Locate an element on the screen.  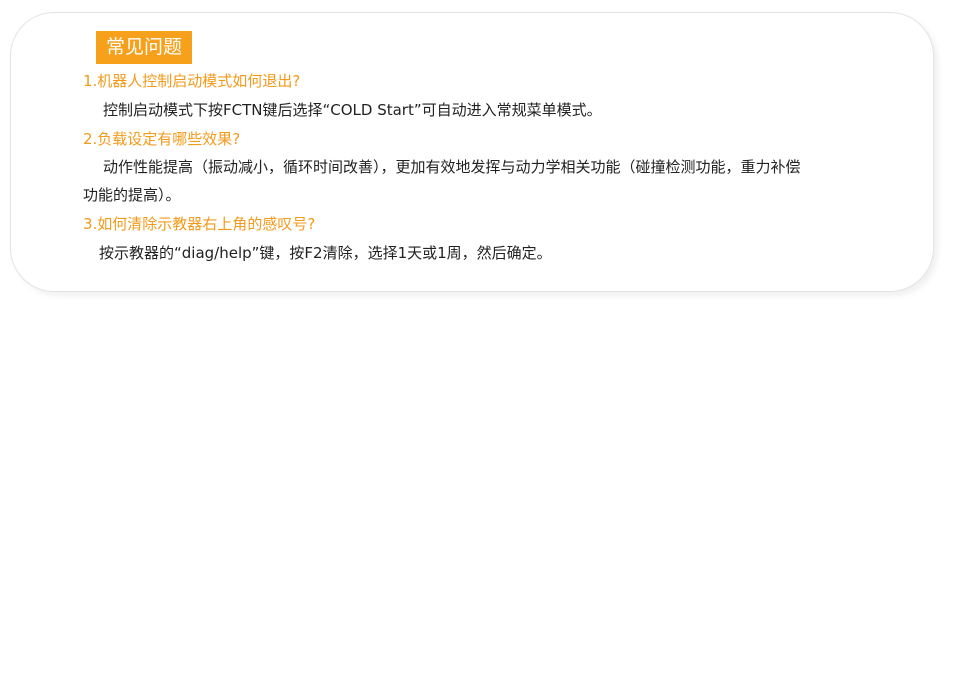
faq-section-title: 常见问题 is located at coordinates (144, 47).